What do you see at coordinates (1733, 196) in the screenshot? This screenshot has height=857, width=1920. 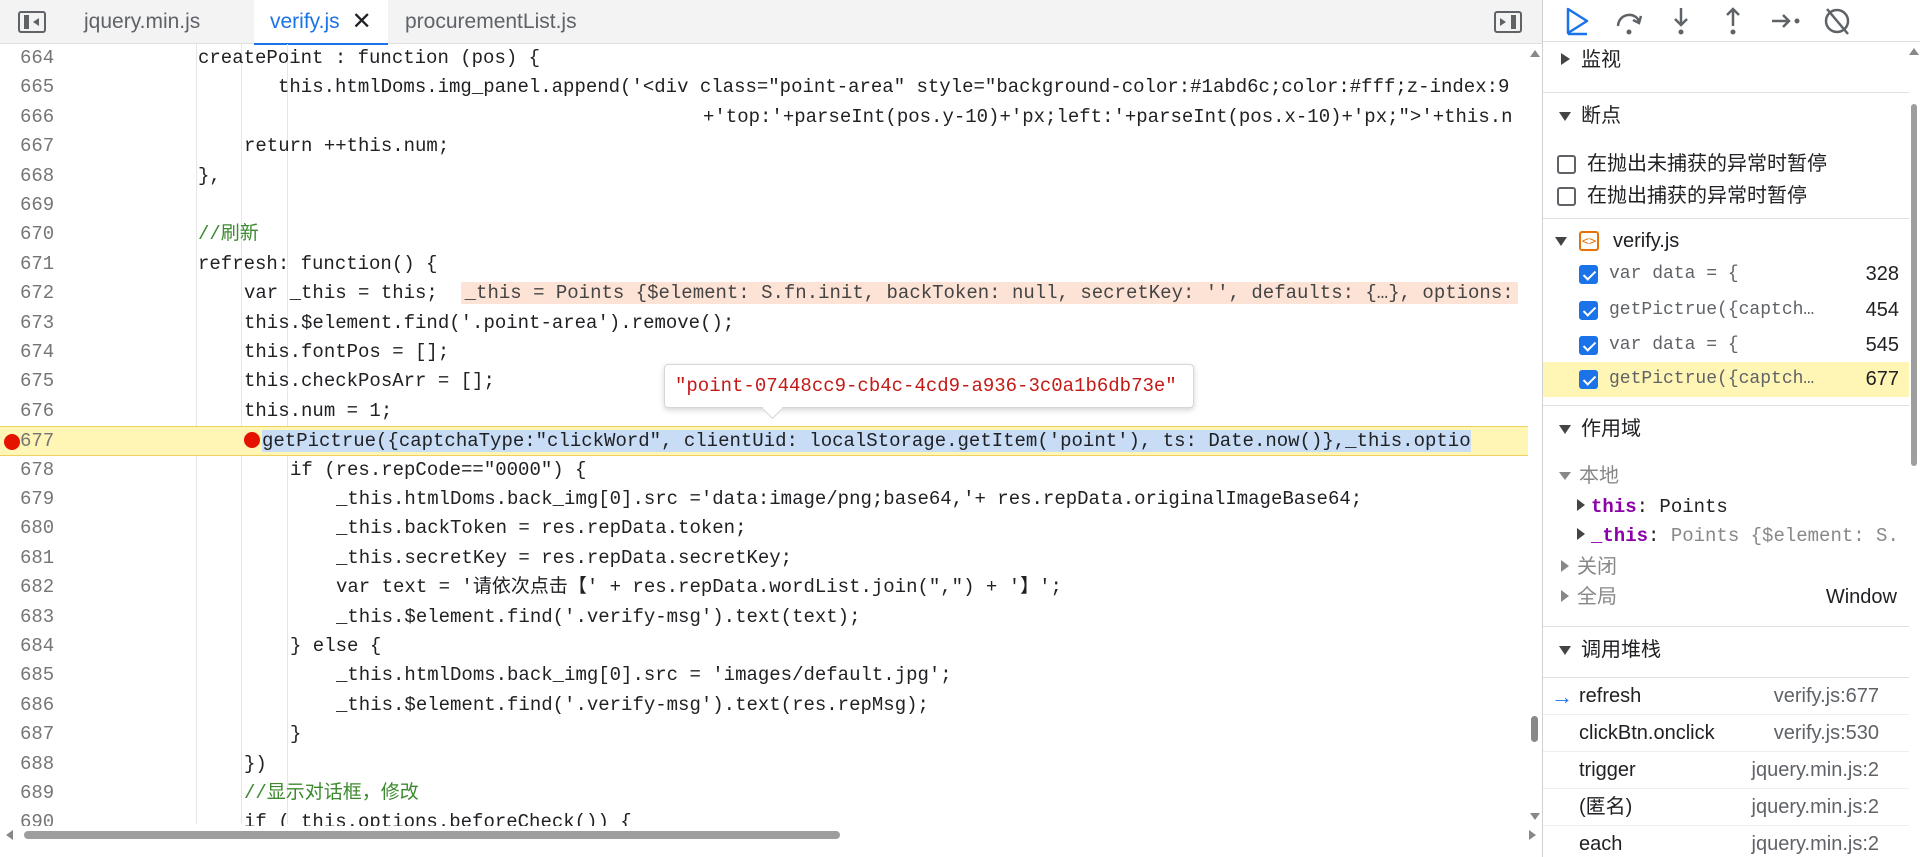 I see `pause-caught-option: 在抛出捕获的异常时暂停` at bounding box center [1733, 196].